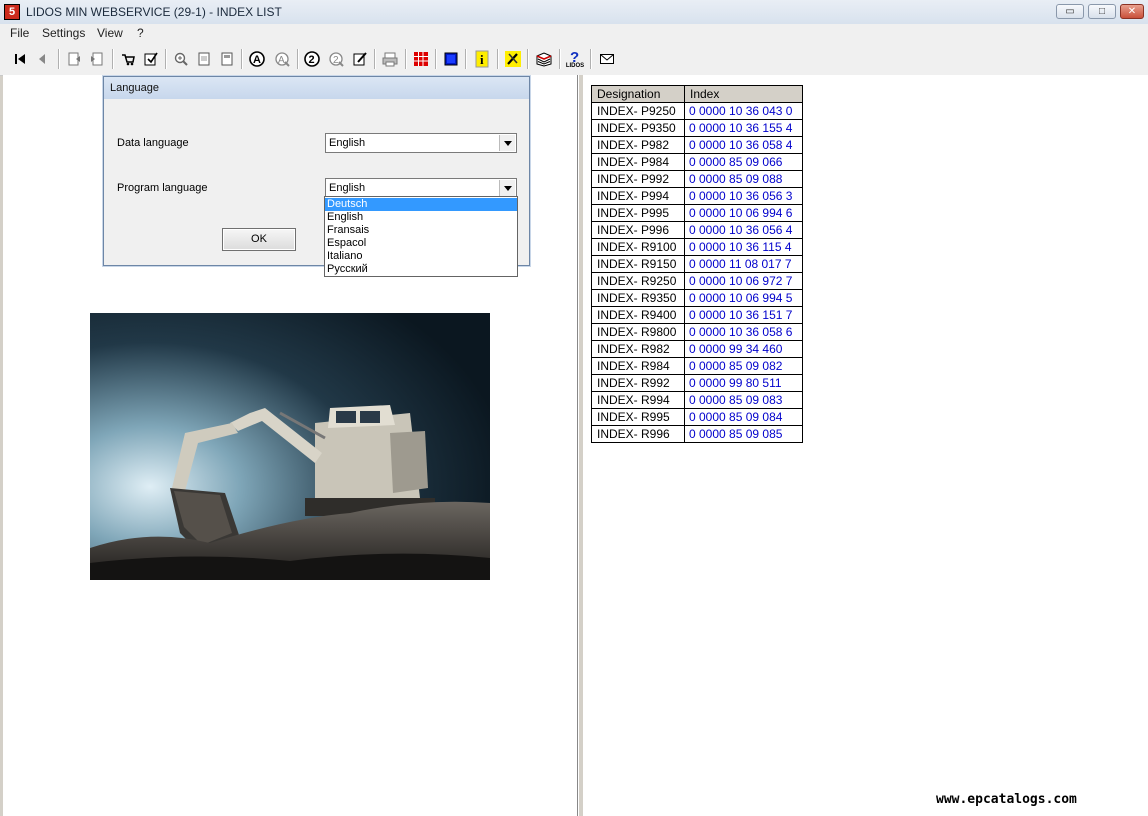 The width and height of the screenshot is (1148, 816). Describe the element at coordinates (743, 145) in the screenshot. I see `index-link: 0 0000 10 36 058 4` at that location.